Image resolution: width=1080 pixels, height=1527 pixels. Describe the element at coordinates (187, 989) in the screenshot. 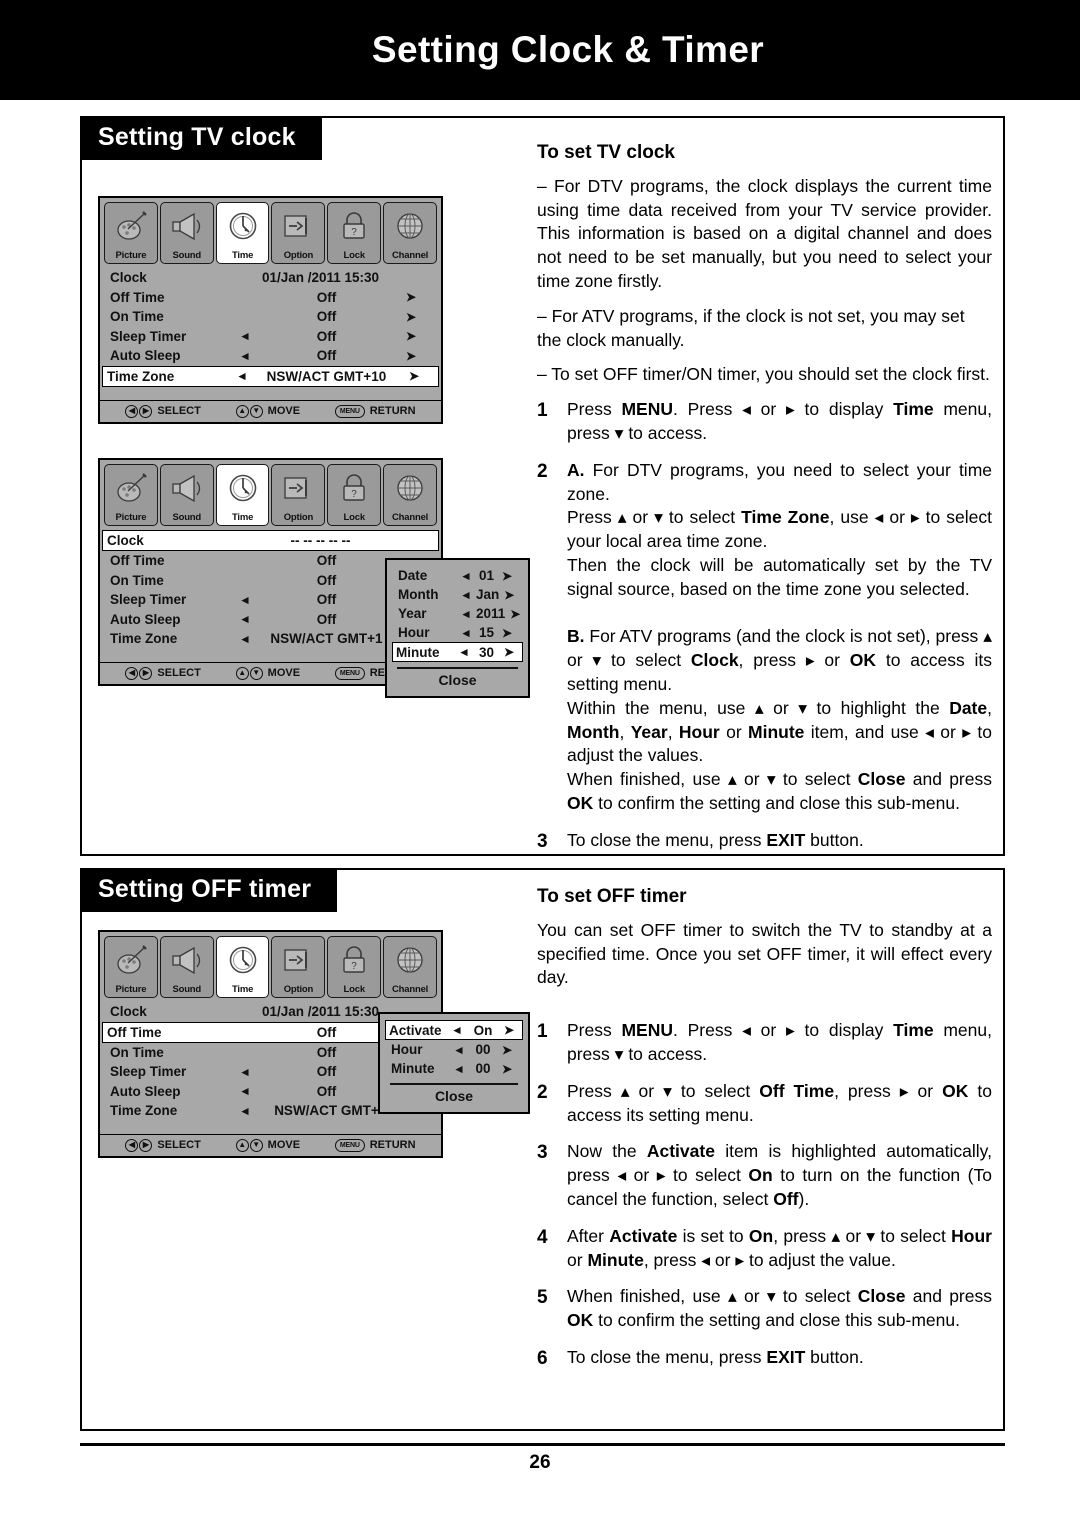

I see `osd-tab-label-sound: Sound` at that location.